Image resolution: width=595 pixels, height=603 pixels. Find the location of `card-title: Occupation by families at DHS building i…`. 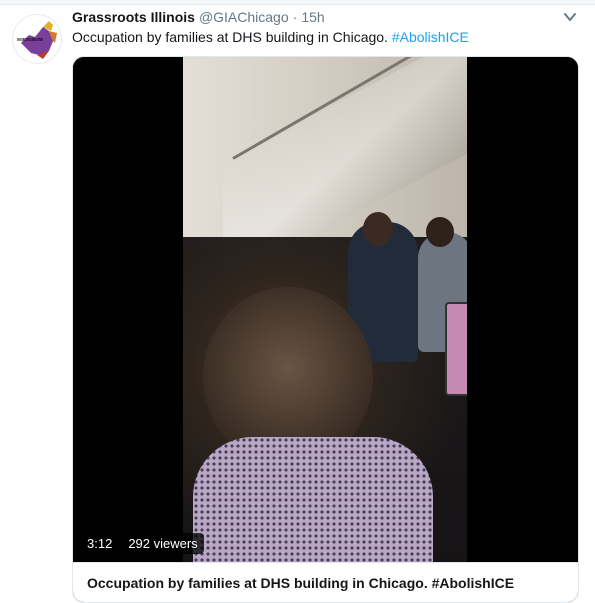

card-title: Occupation by families at DHS building i… is located at coordinates (301, 583).